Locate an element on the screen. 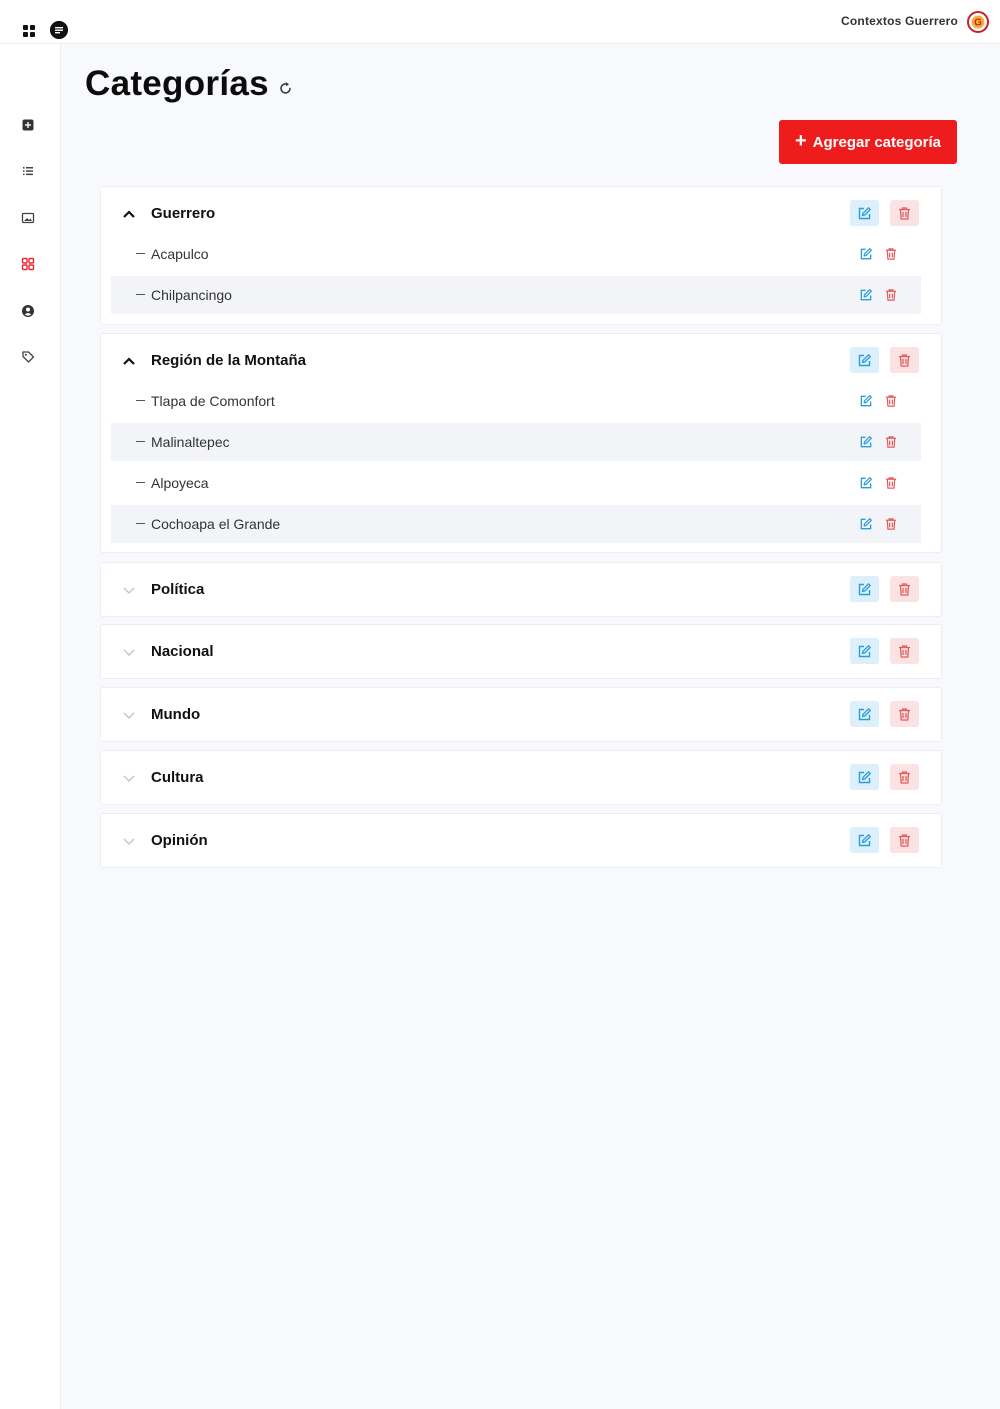  refresh-icon is located at coordinates (285, 88).